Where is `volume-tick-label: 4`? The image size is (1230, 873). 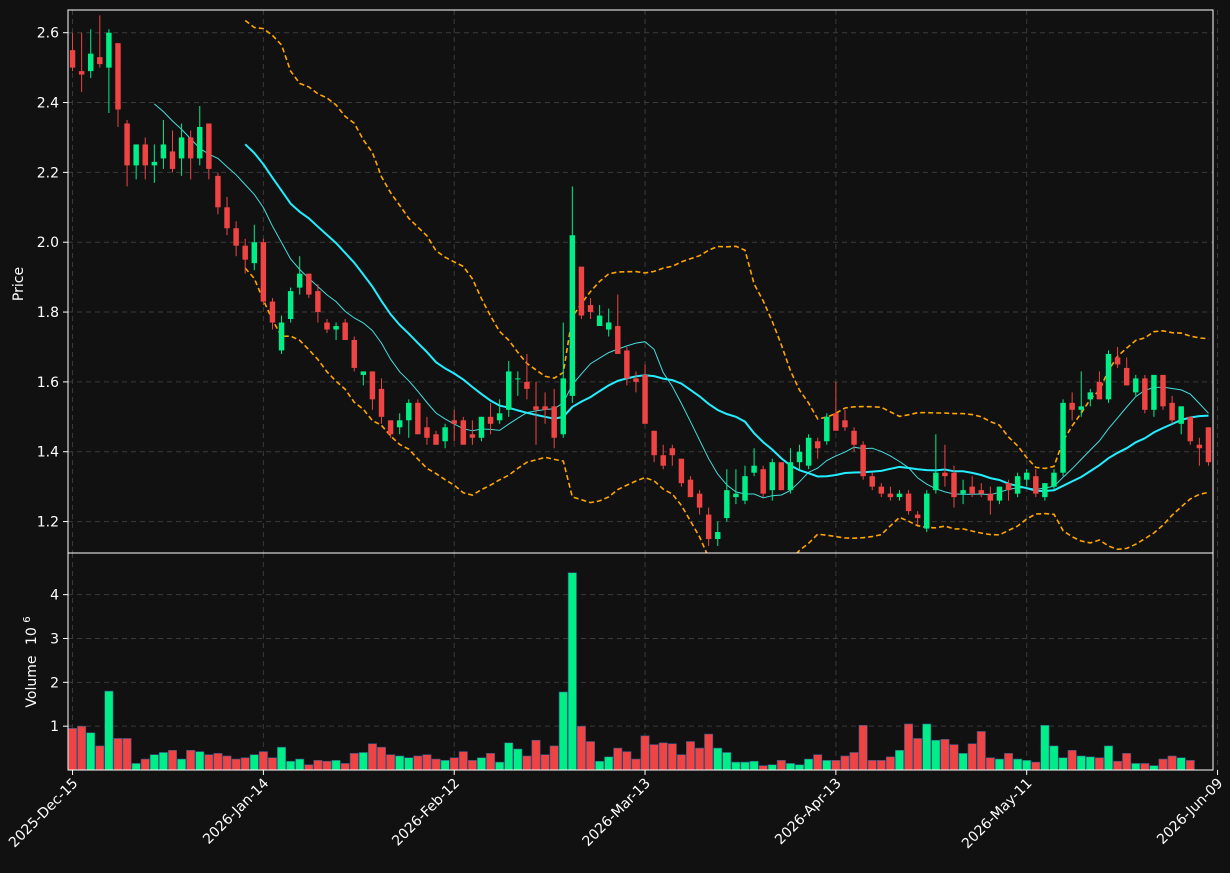
volume-tick-label: 4 is located at coordinates (54, 596).